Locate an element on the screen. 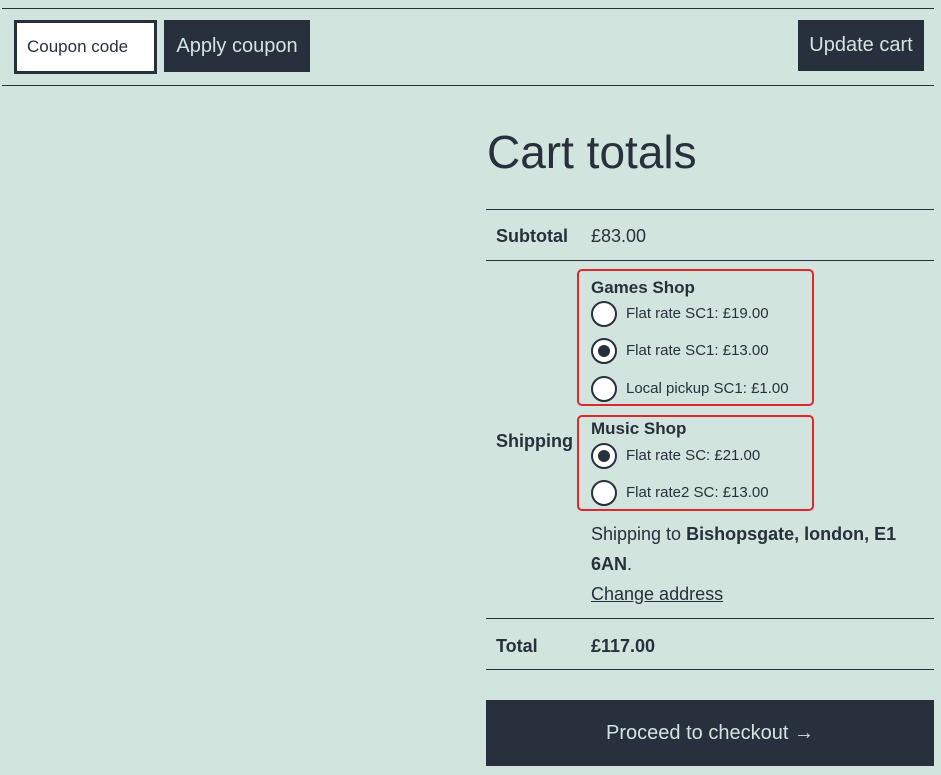  shipping-option-label: Flat rate SC1: £13.00 is located at coordinates (697, 350).